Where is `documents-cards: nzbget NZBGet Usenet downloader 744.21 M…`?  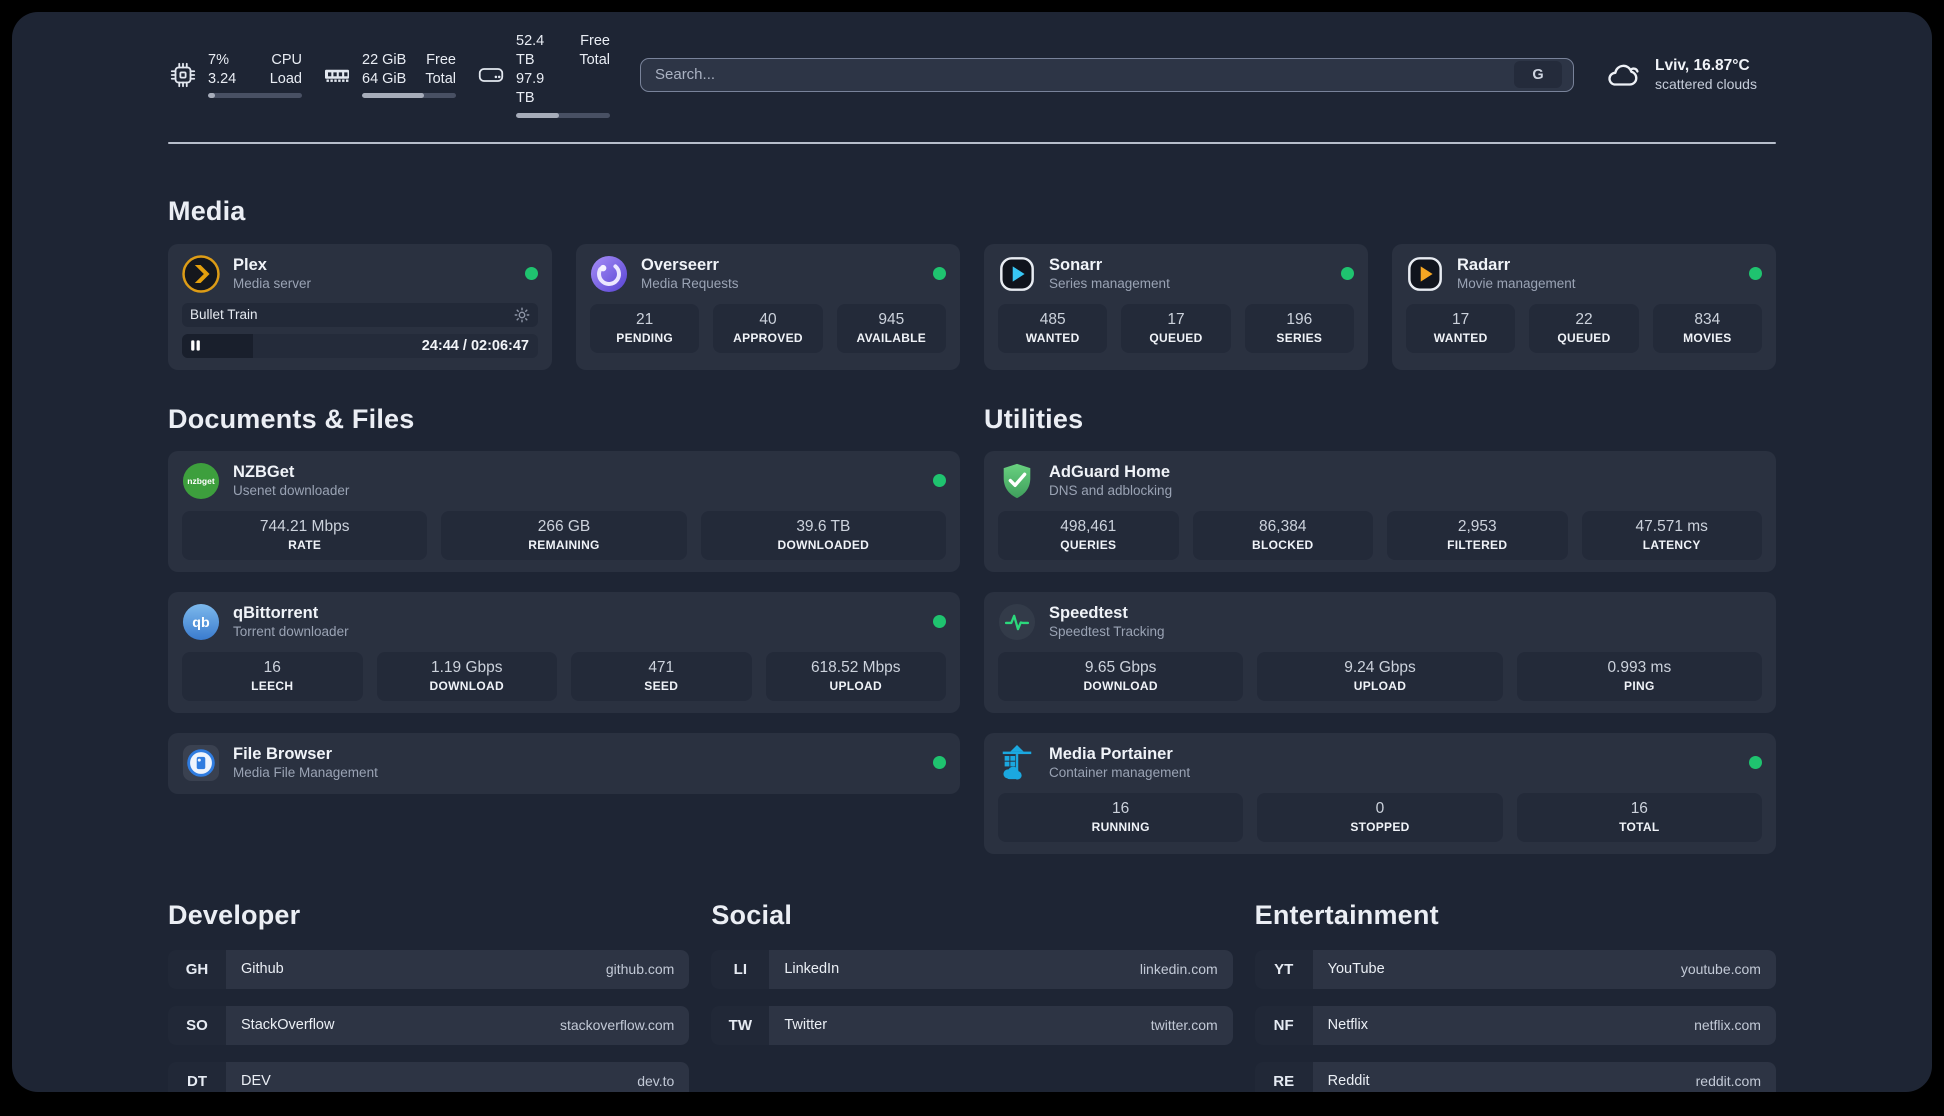 documents-cards: nzbget NZBGet Usenet downloader 744.21 M… is located at coordinates (564, 622).